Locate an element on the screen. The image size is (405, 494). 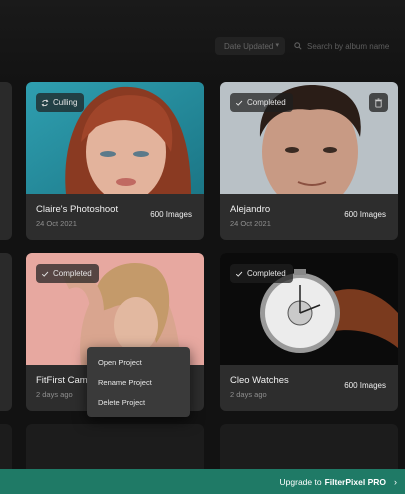
search-icon is located at coordinates (298, 46).